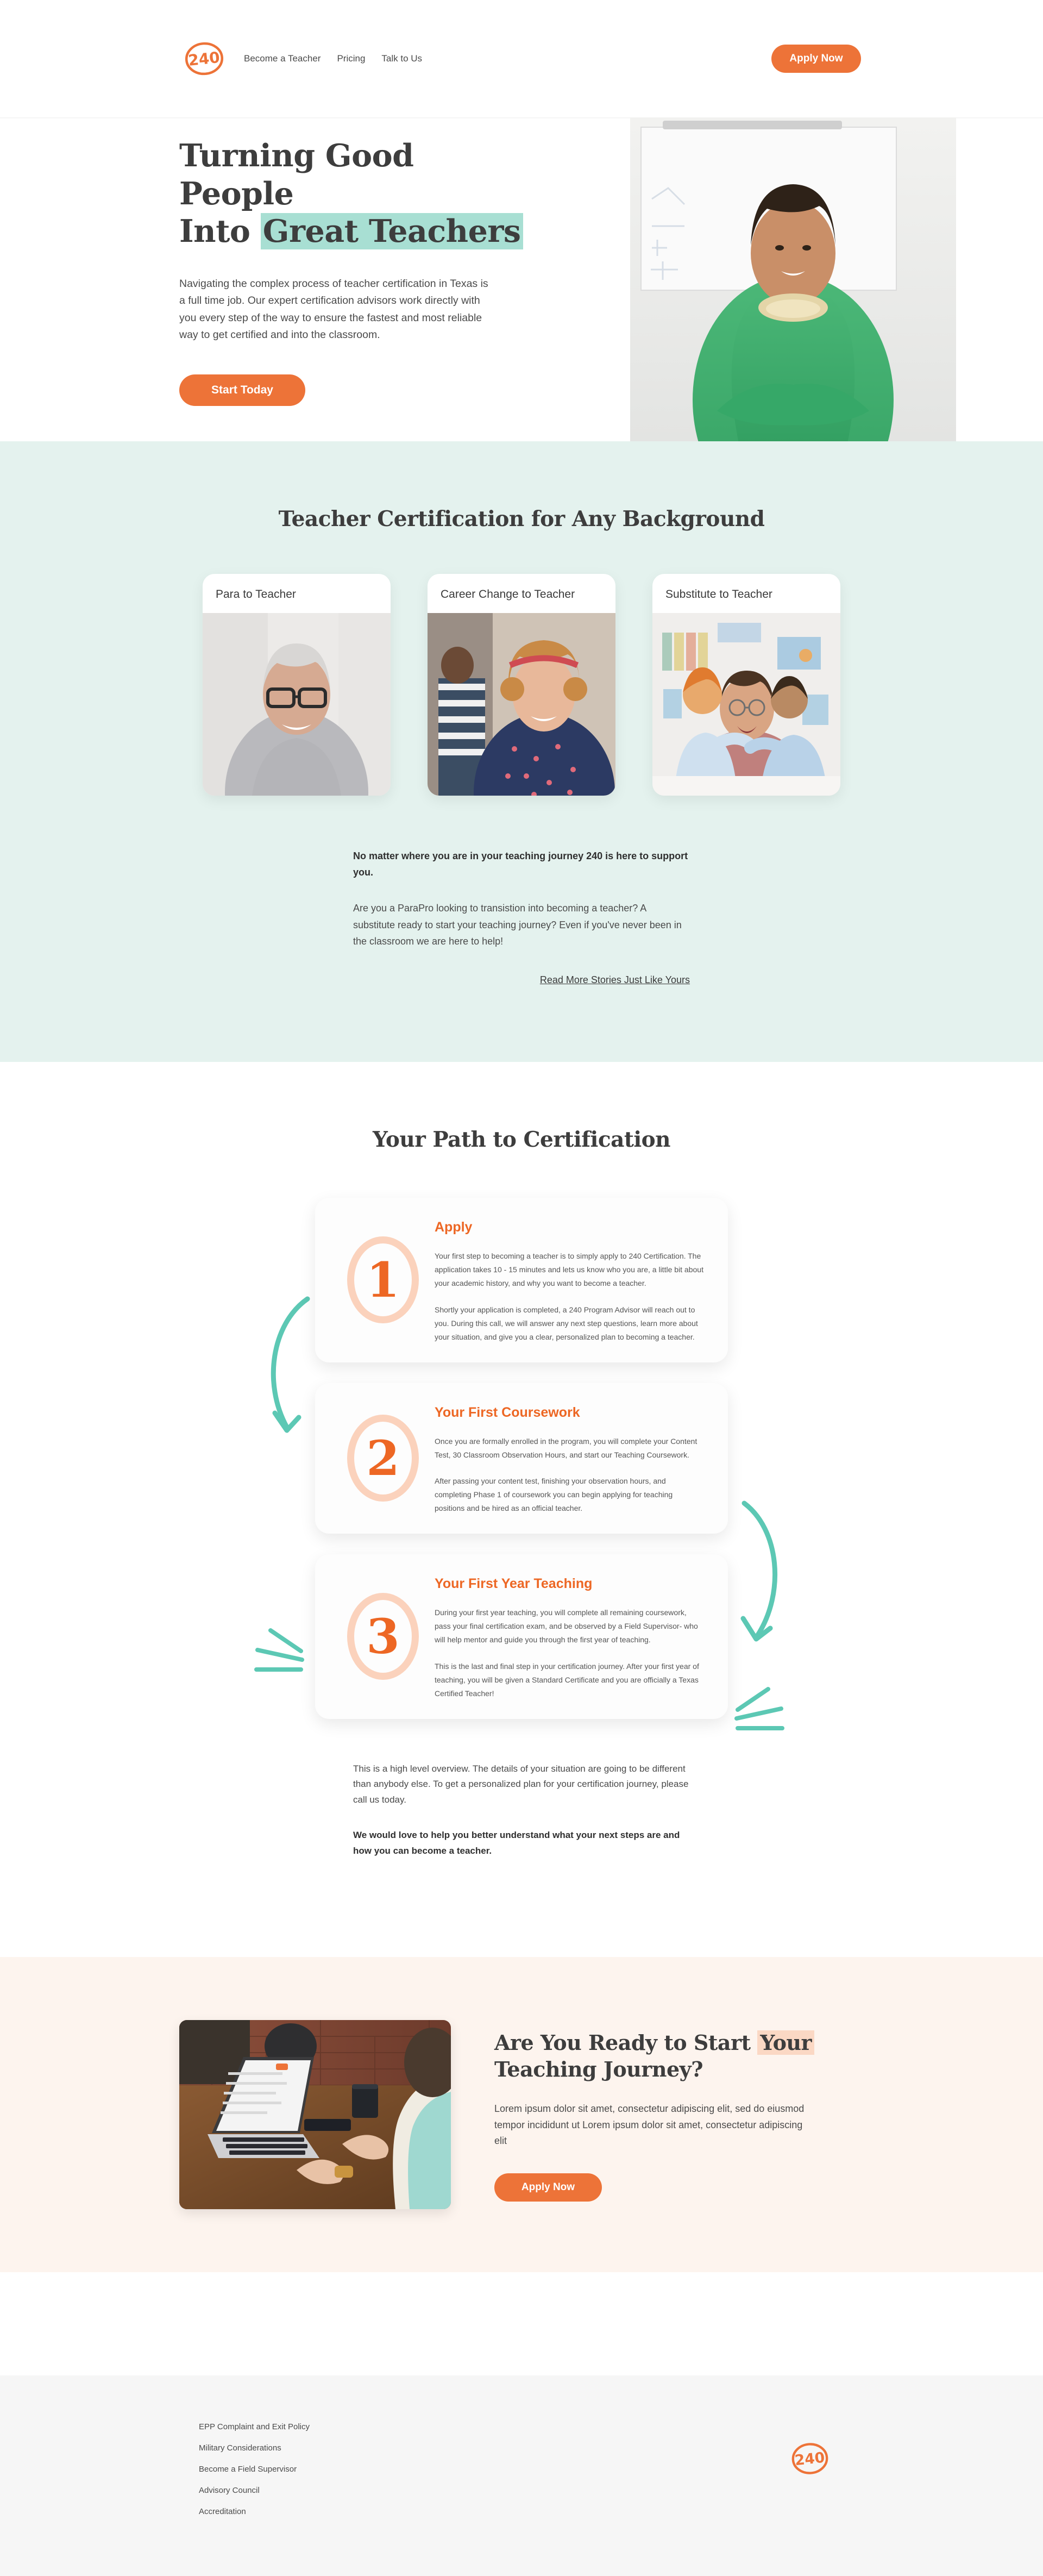 The image size is (1043, 2576). Describe the element at coordinates (548, 2187) in the screenshot. I see `apply-now-button-cta: Apply Now` at that location.